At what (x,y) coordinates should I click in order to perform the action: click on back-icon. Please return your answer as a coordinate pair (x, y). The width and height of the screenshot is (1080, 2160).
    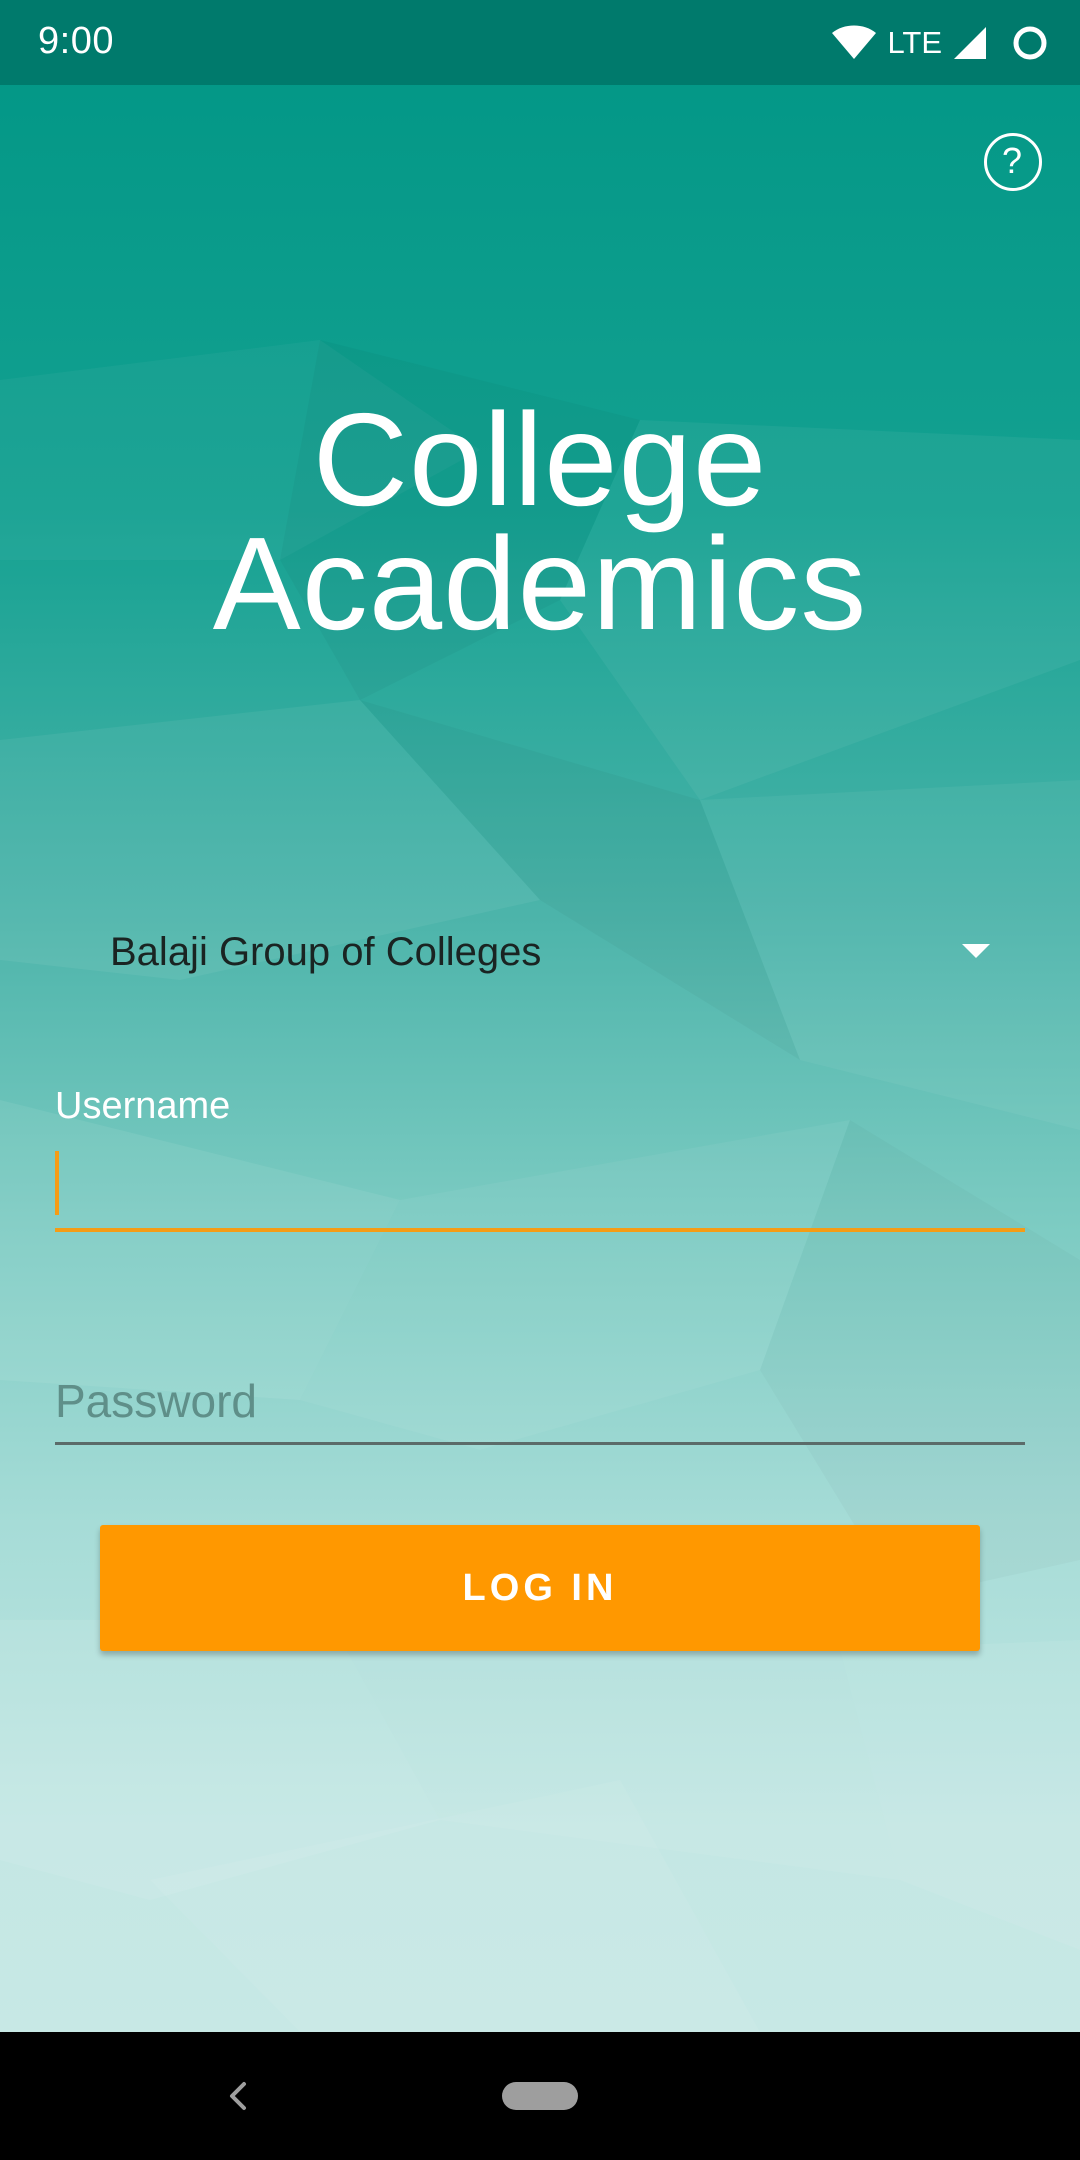
    Looking at the image, I should click on (238, 2096).